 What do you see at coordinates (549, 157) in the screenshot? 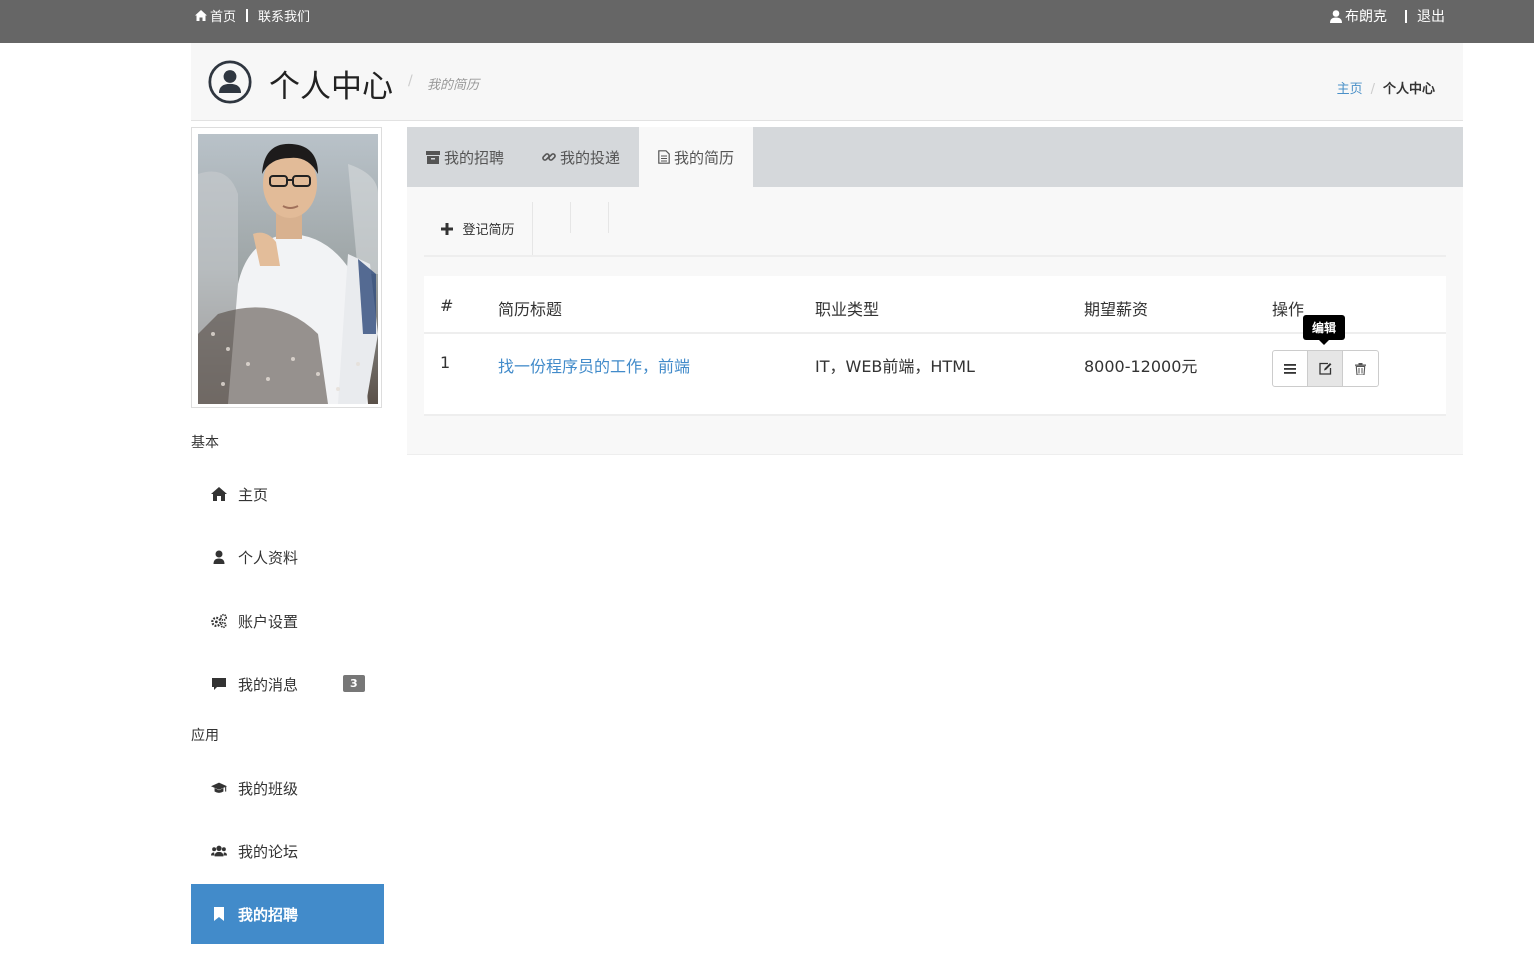
I see `link-icon` at bounding box center [549, 157].